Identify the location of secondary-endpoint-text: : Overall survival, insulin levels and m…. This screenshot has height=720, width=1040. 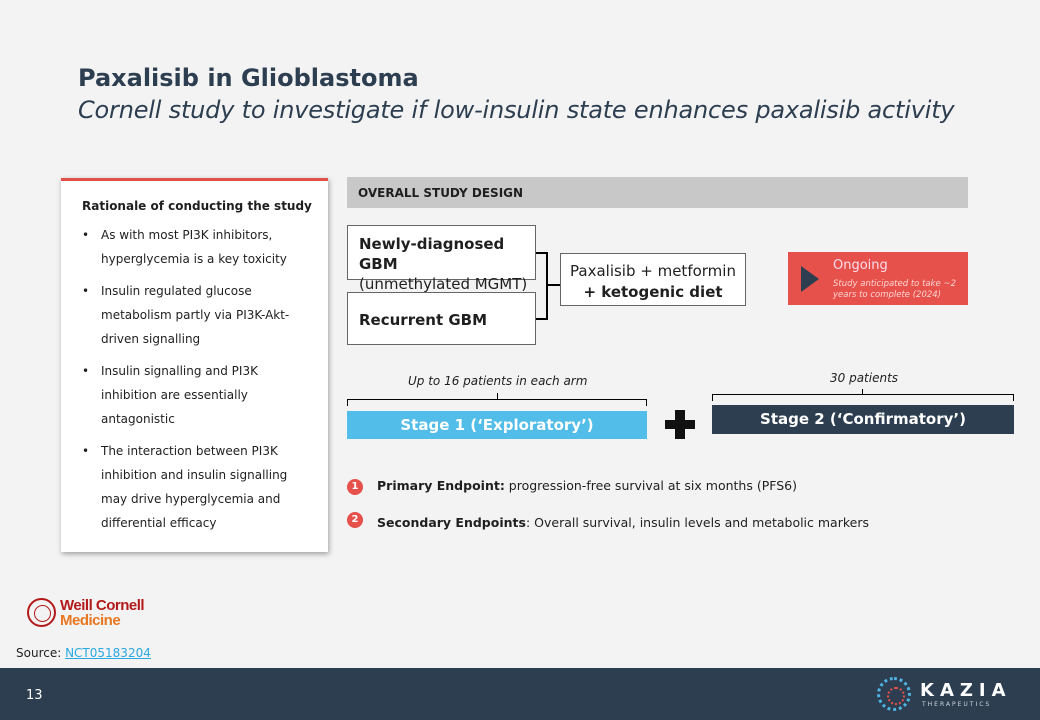
(697, 522).